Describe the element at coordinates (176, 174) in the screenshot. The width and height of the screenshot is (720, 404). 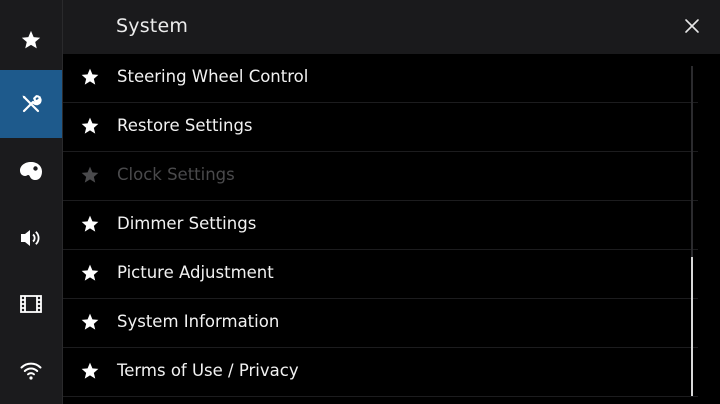
I see `list-item-label: Clock Settings` at that location.